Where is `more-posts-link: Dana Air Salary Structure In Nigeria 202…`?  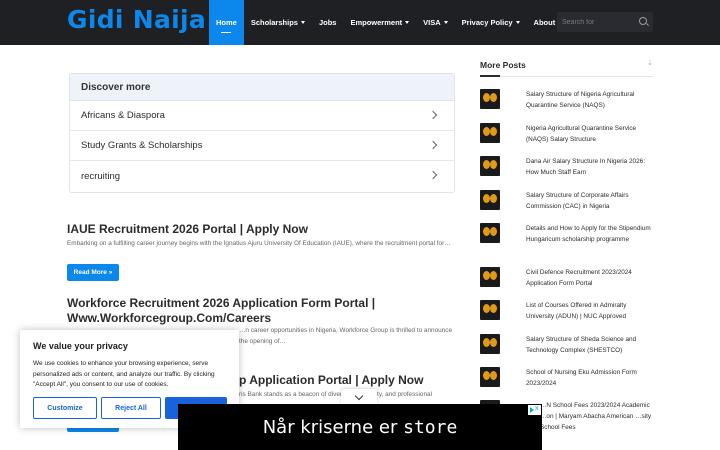 more-posts-link: Dana Air Salary Structure In Nigeria 202… is located at coordinates (590, 167).